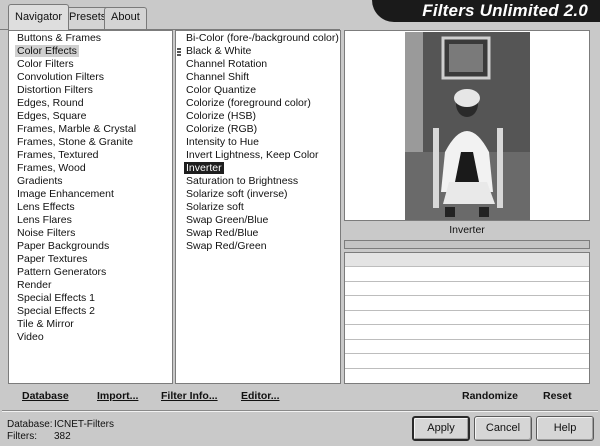 Image resolution: width=600 pixels, height=446 pixels. What do you see at coordinates (467, 244) in the screenshot?
I see `progress-bar` at bounding box center [467, 244].